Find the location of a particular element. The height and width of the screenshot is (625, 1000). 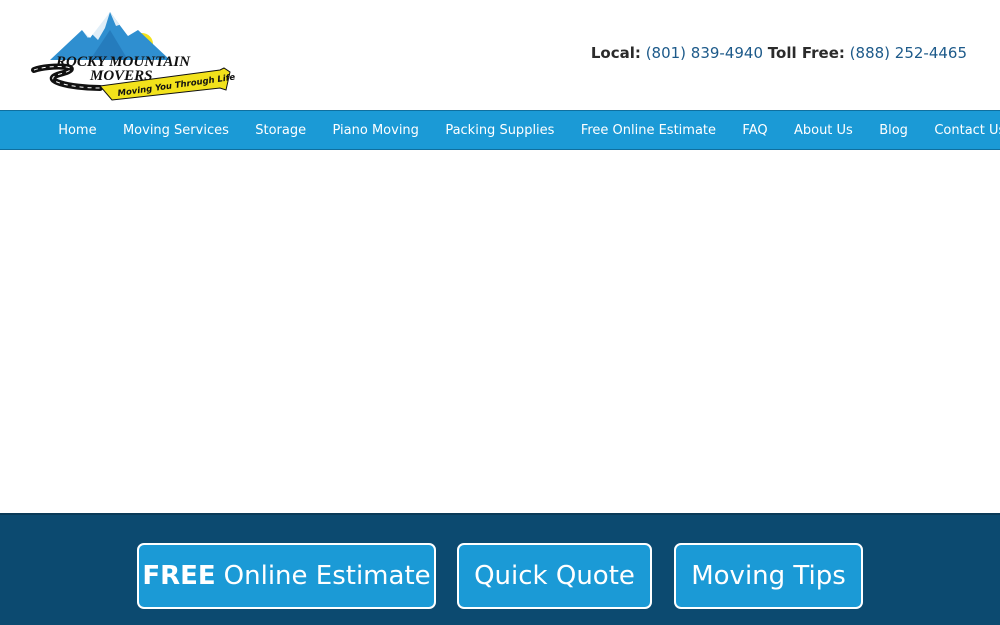

nav-item-storage: Storage is located at coordinates (280, 130).